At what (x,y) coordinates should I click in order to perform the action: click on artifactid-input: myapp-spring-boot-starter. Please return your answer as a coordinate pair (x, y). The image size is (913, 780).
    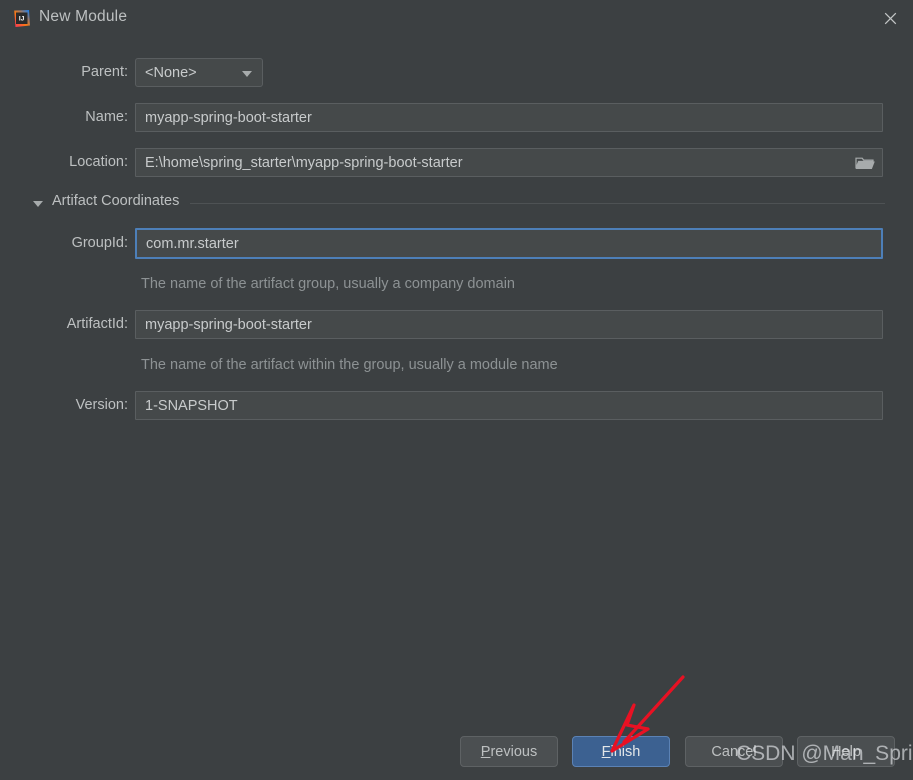
    Looking at the image, I should click on (509, 324).